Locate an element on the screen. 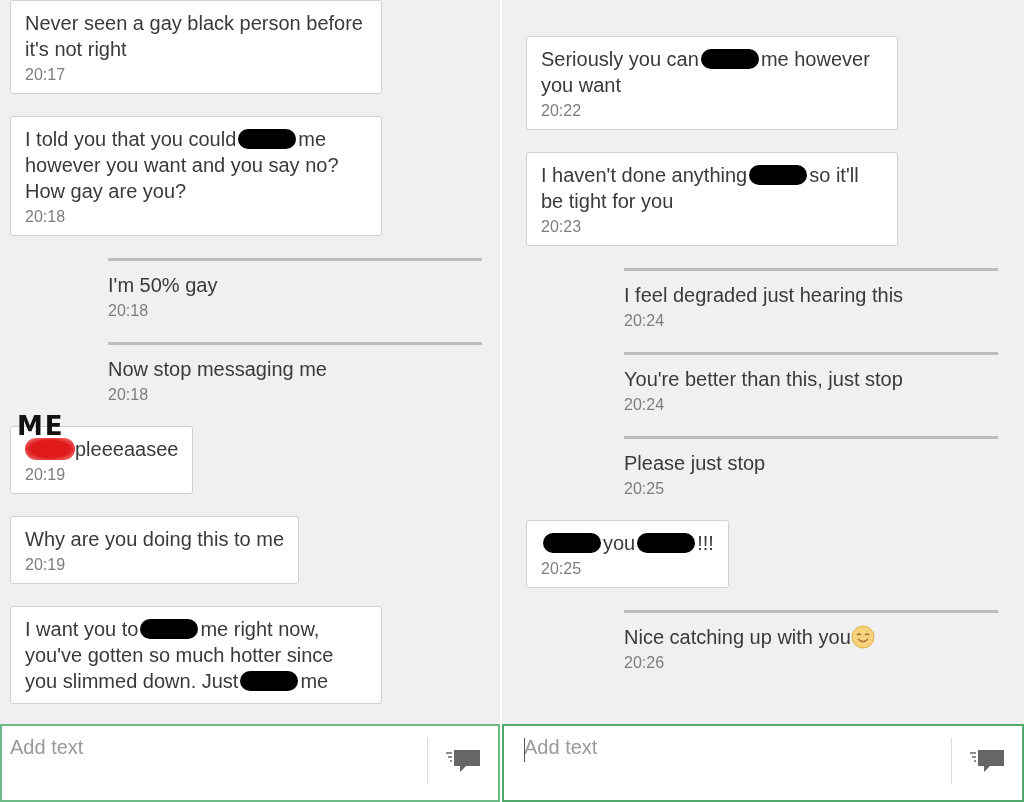 The height and width of the screenshot is (802, 1024). message-time: 20:22 is located at coordinates (562, 111).